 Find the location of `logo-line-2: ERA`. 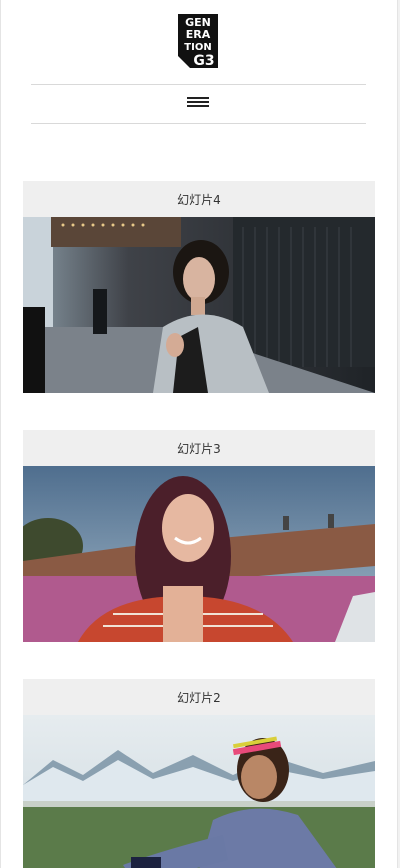

logo-line-2: ERA is located at coordinates (198, 34).